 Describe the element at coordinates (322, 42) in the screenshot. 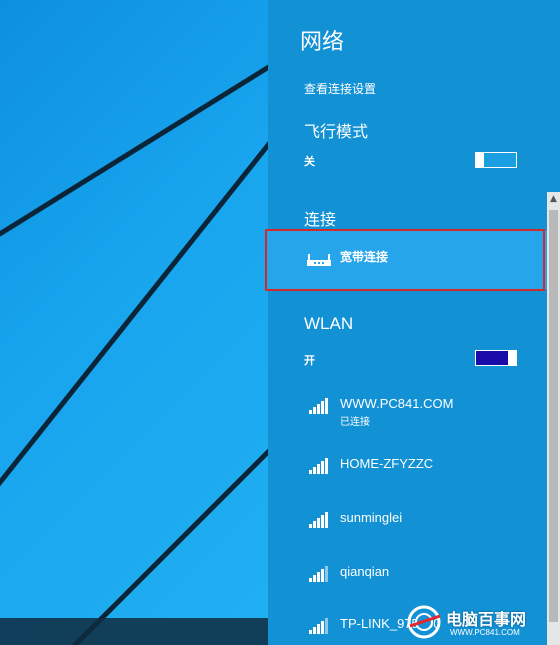

I see `panel-title: 网络` at that location.